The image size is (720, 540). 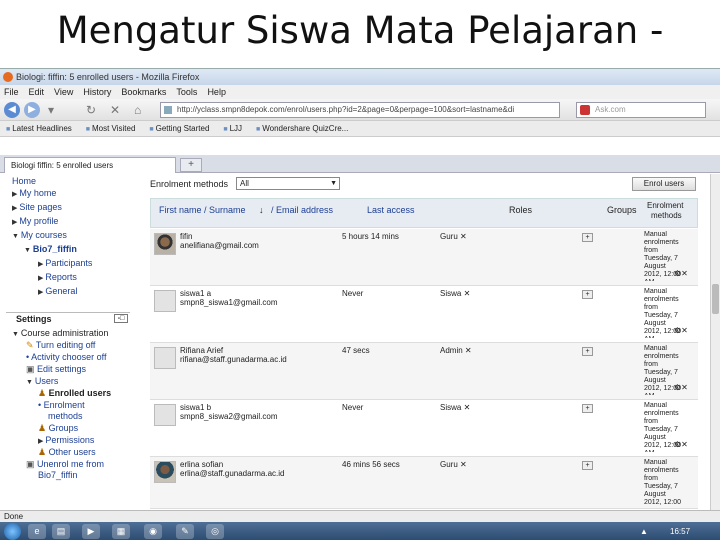 What do you see at coordinates (11, 92) in the screenshot?
I see `menu-file: File` at bounding box center [11, 92].